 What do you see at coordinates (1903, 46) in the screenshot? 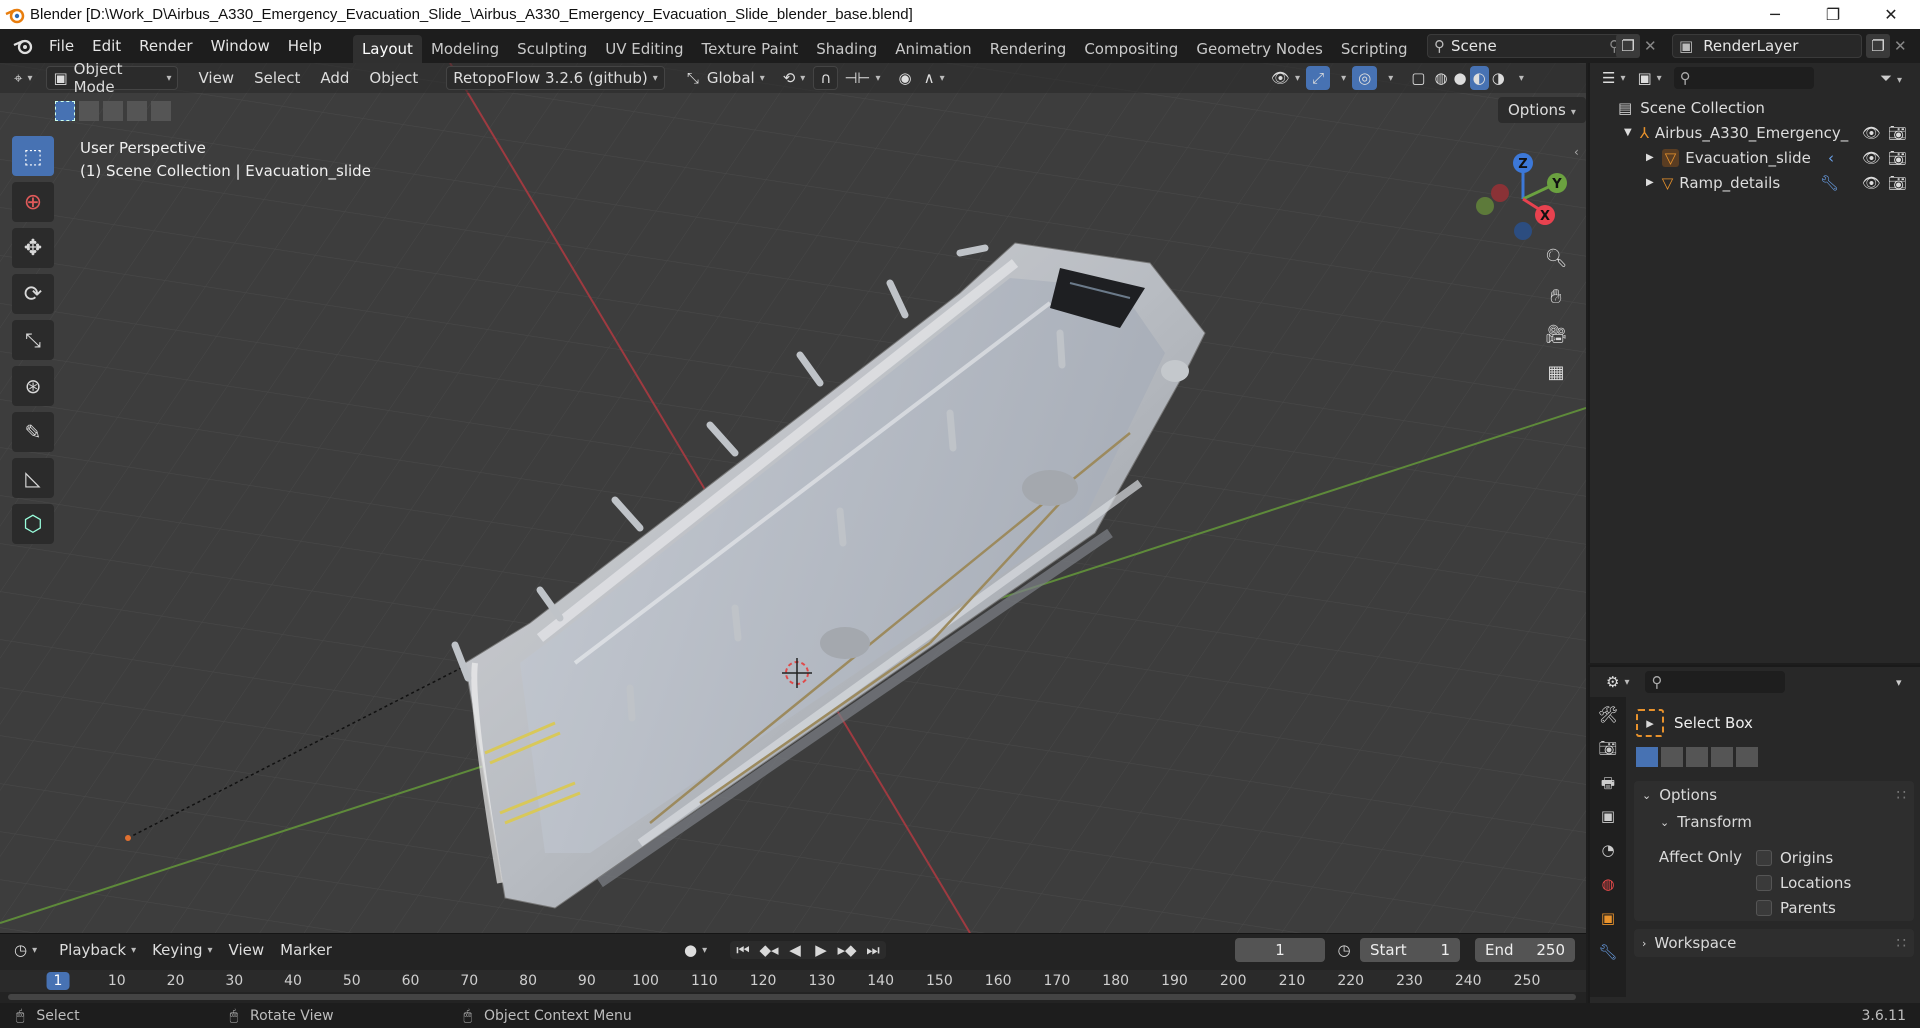
I see `delete-view-layer-icon: ✕` at bounding box center [1903, 46].